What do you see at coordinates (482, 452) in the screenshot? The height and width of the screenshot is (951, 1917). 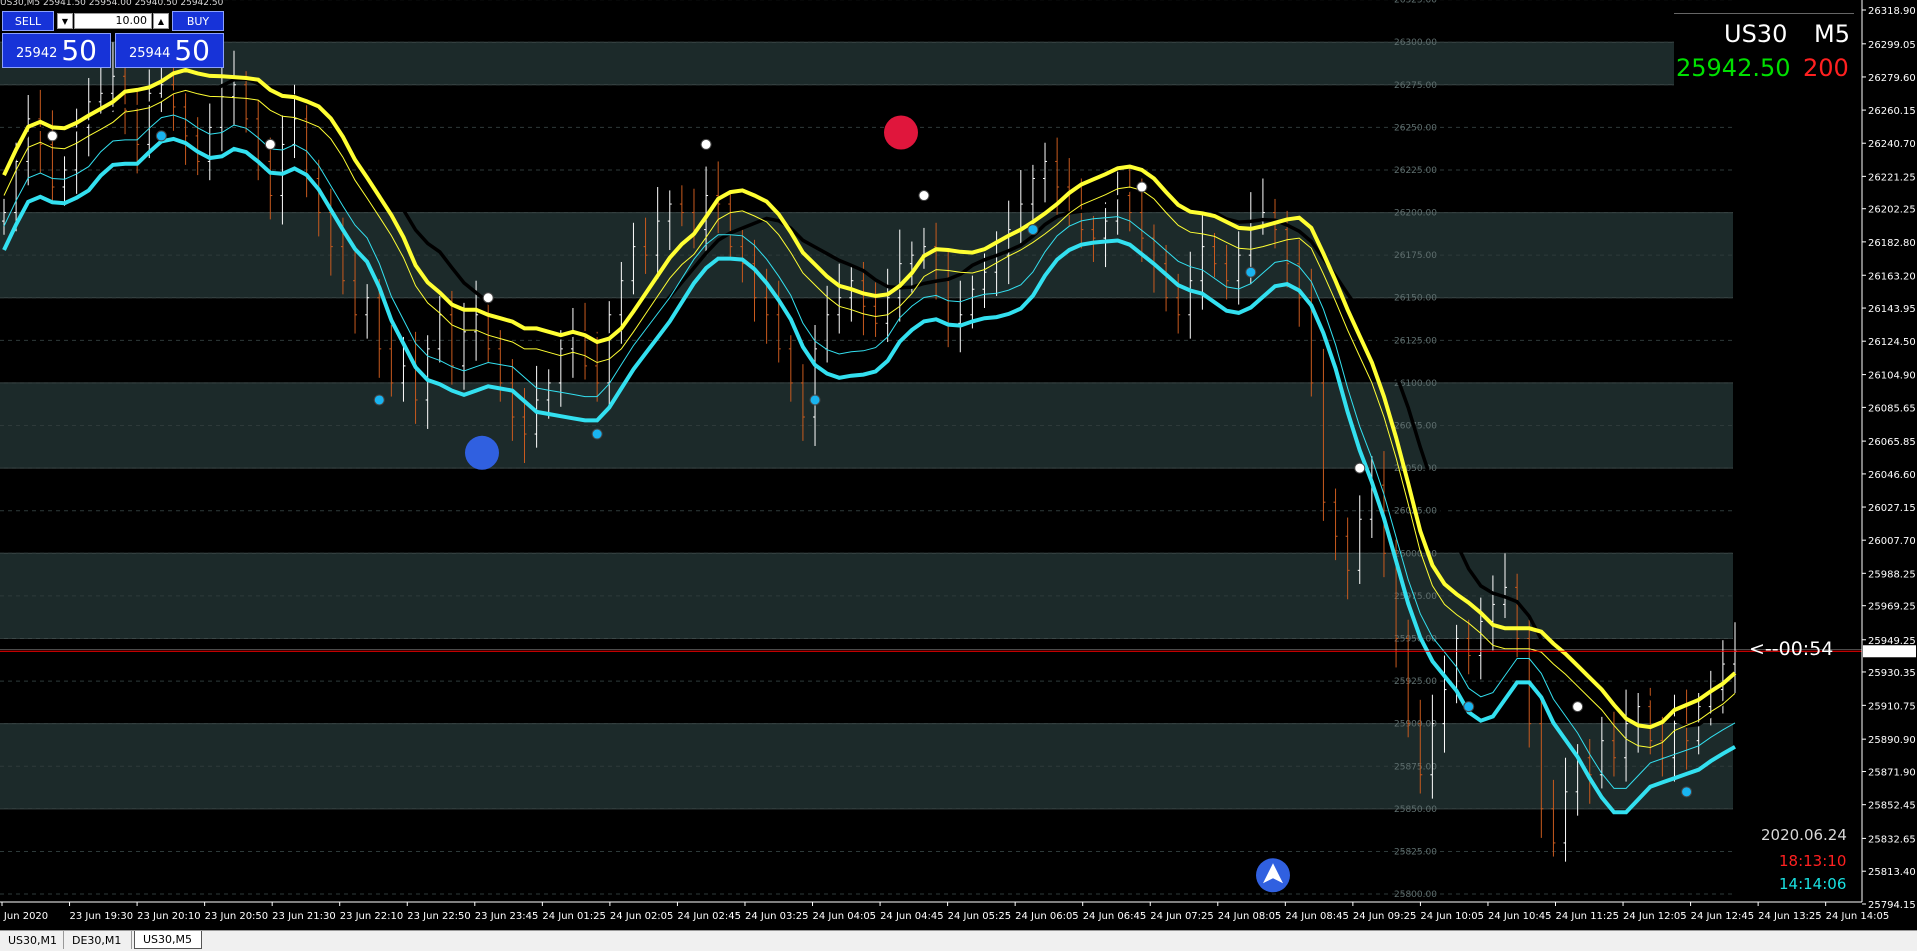 I see `buy-signal-icon` at bounding box center [482, 452].